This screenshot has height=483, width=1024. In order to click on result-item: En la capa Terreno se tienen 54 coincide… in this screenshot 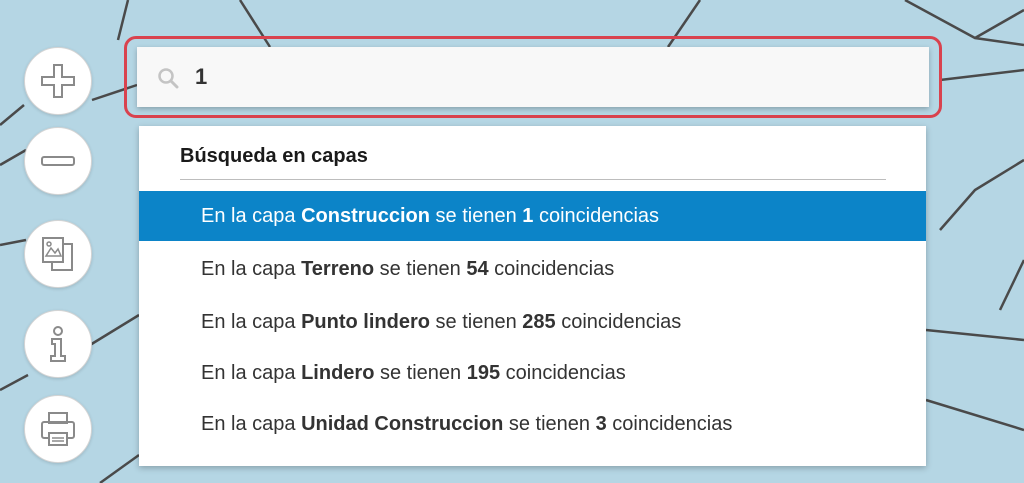, I will do `click(532, 269)`.